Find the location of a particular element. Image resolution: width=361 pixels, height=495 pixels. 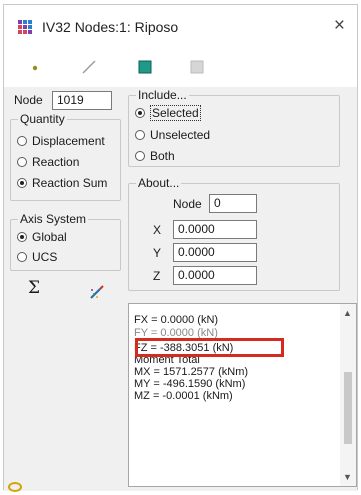

axis-option-ucs: UCS is located at coordinates (37, 257).